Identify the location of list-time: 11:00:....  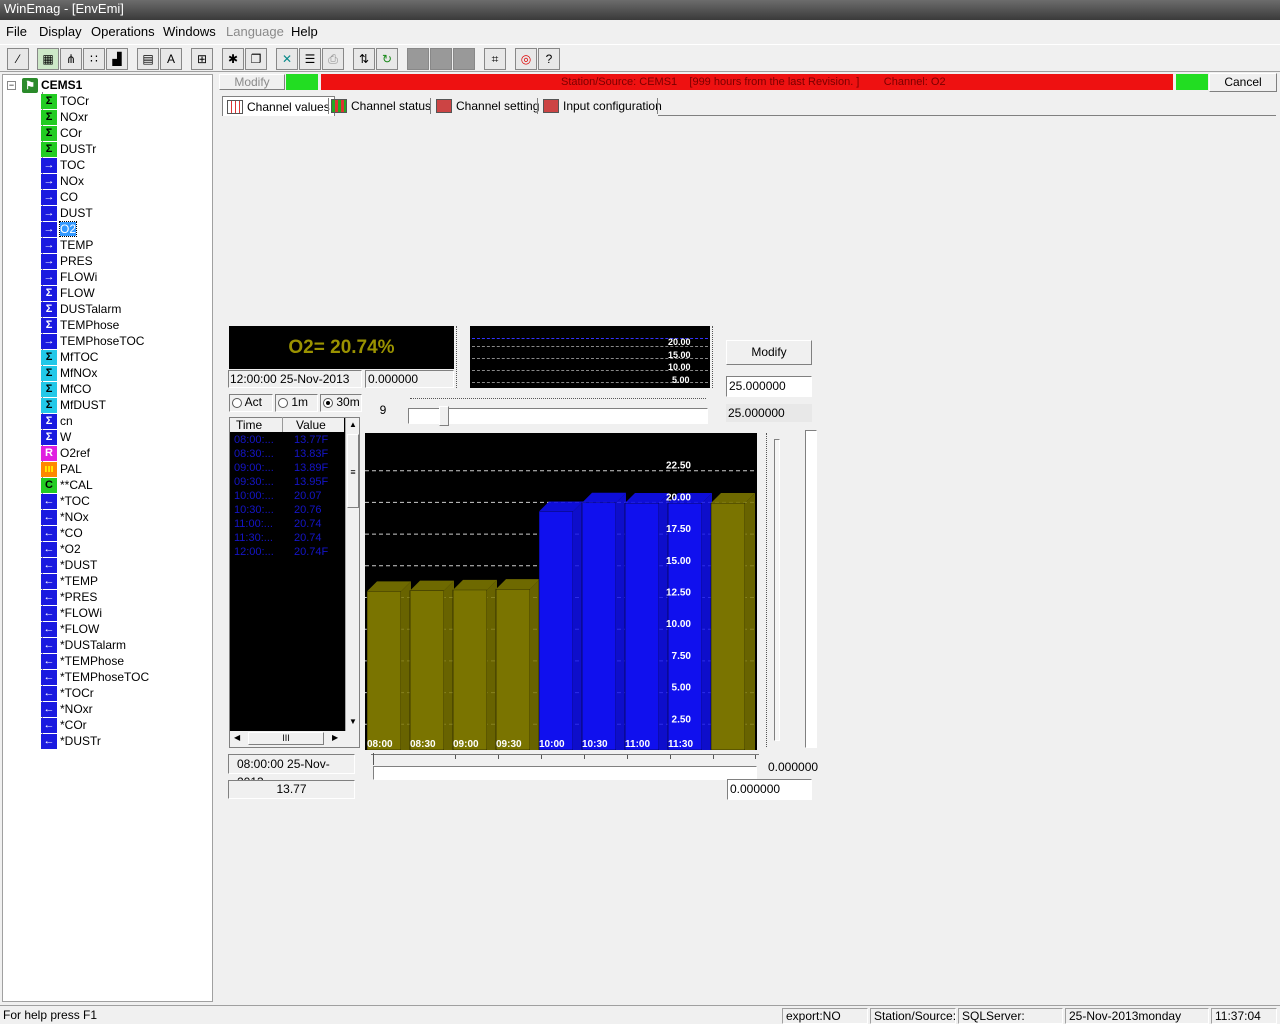
(253, 524).